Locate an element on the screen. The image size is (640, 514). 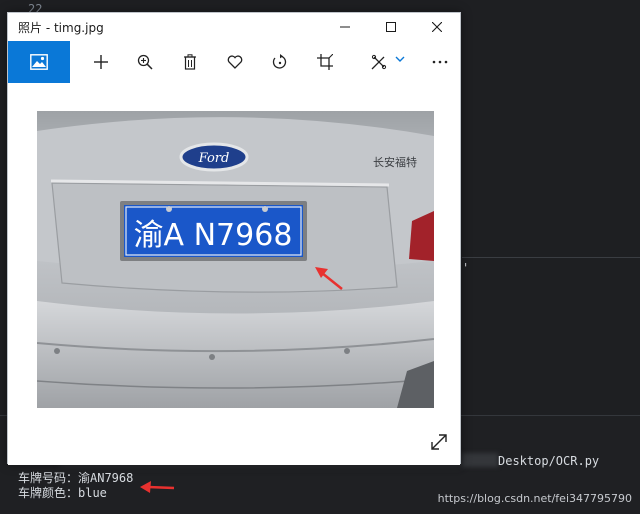
more-icon is located at coordinates (440, 62).